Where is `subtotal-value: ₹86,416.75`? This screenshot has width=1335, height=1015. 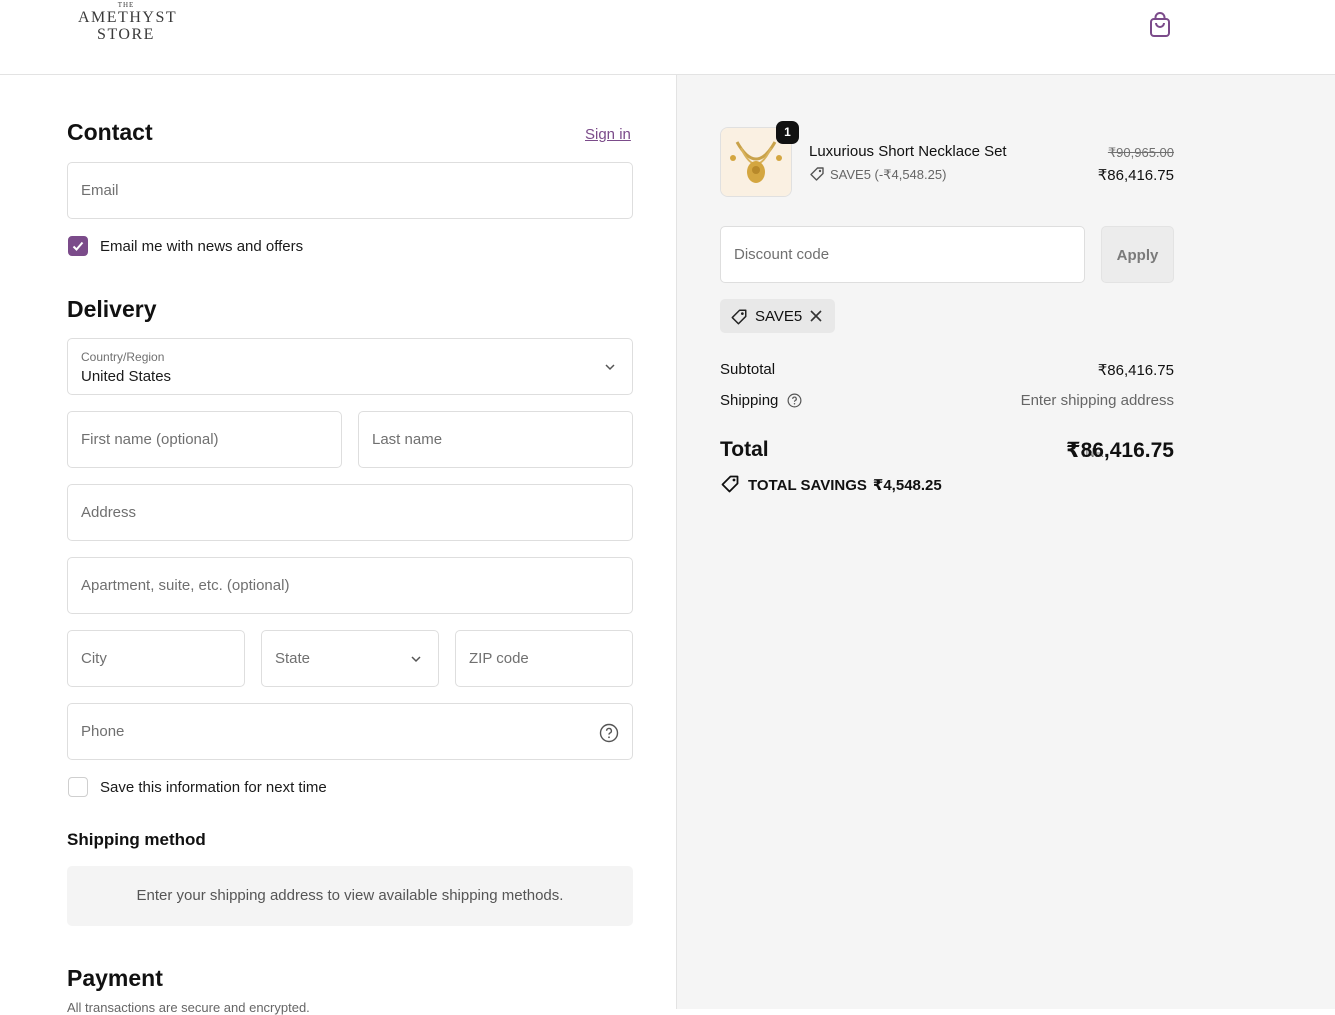
subtotal-value: ₹86,416.75 is located at coordinates (1135, 370).